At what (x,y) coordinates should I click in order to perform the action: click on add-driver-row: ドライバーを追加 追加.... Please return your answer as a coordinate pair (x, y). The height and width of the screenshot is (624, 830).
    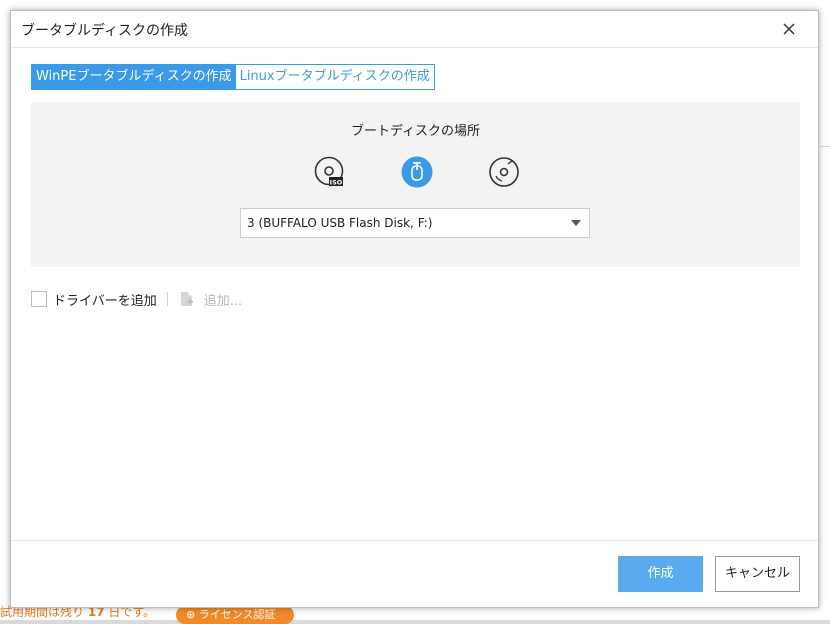
    Looking at the image, I should click on (136, 299).